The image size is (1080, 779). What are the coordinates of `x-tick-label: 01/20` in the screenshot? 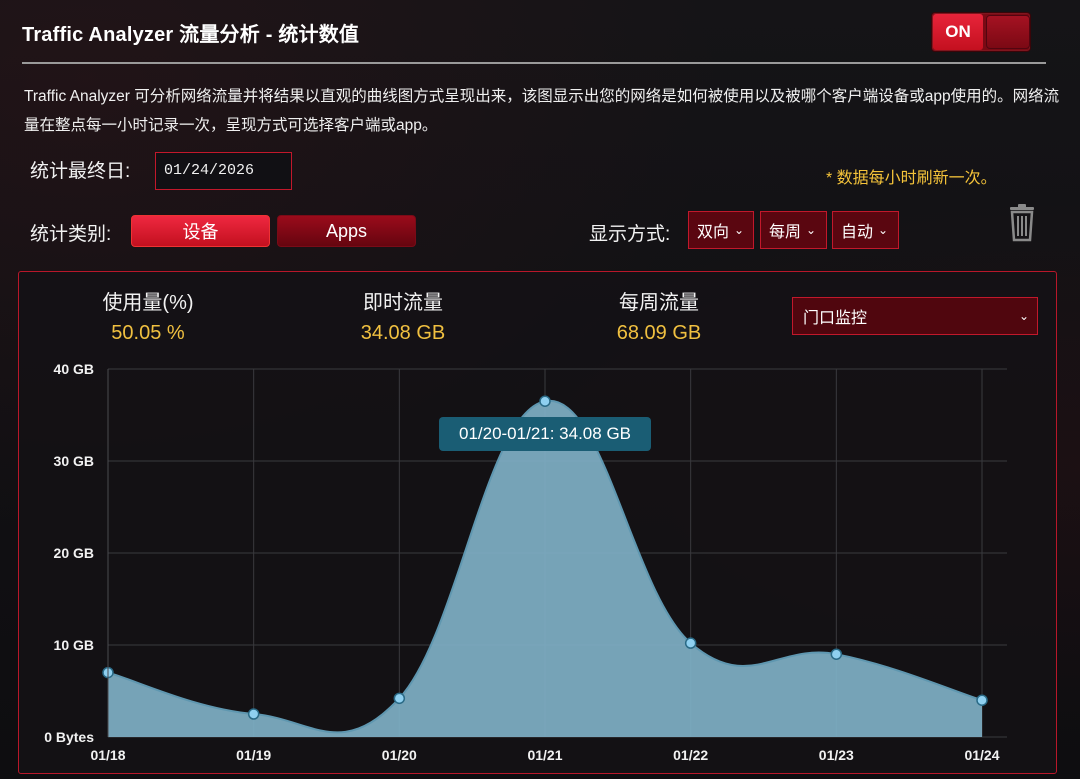 It's located at (399, 755).